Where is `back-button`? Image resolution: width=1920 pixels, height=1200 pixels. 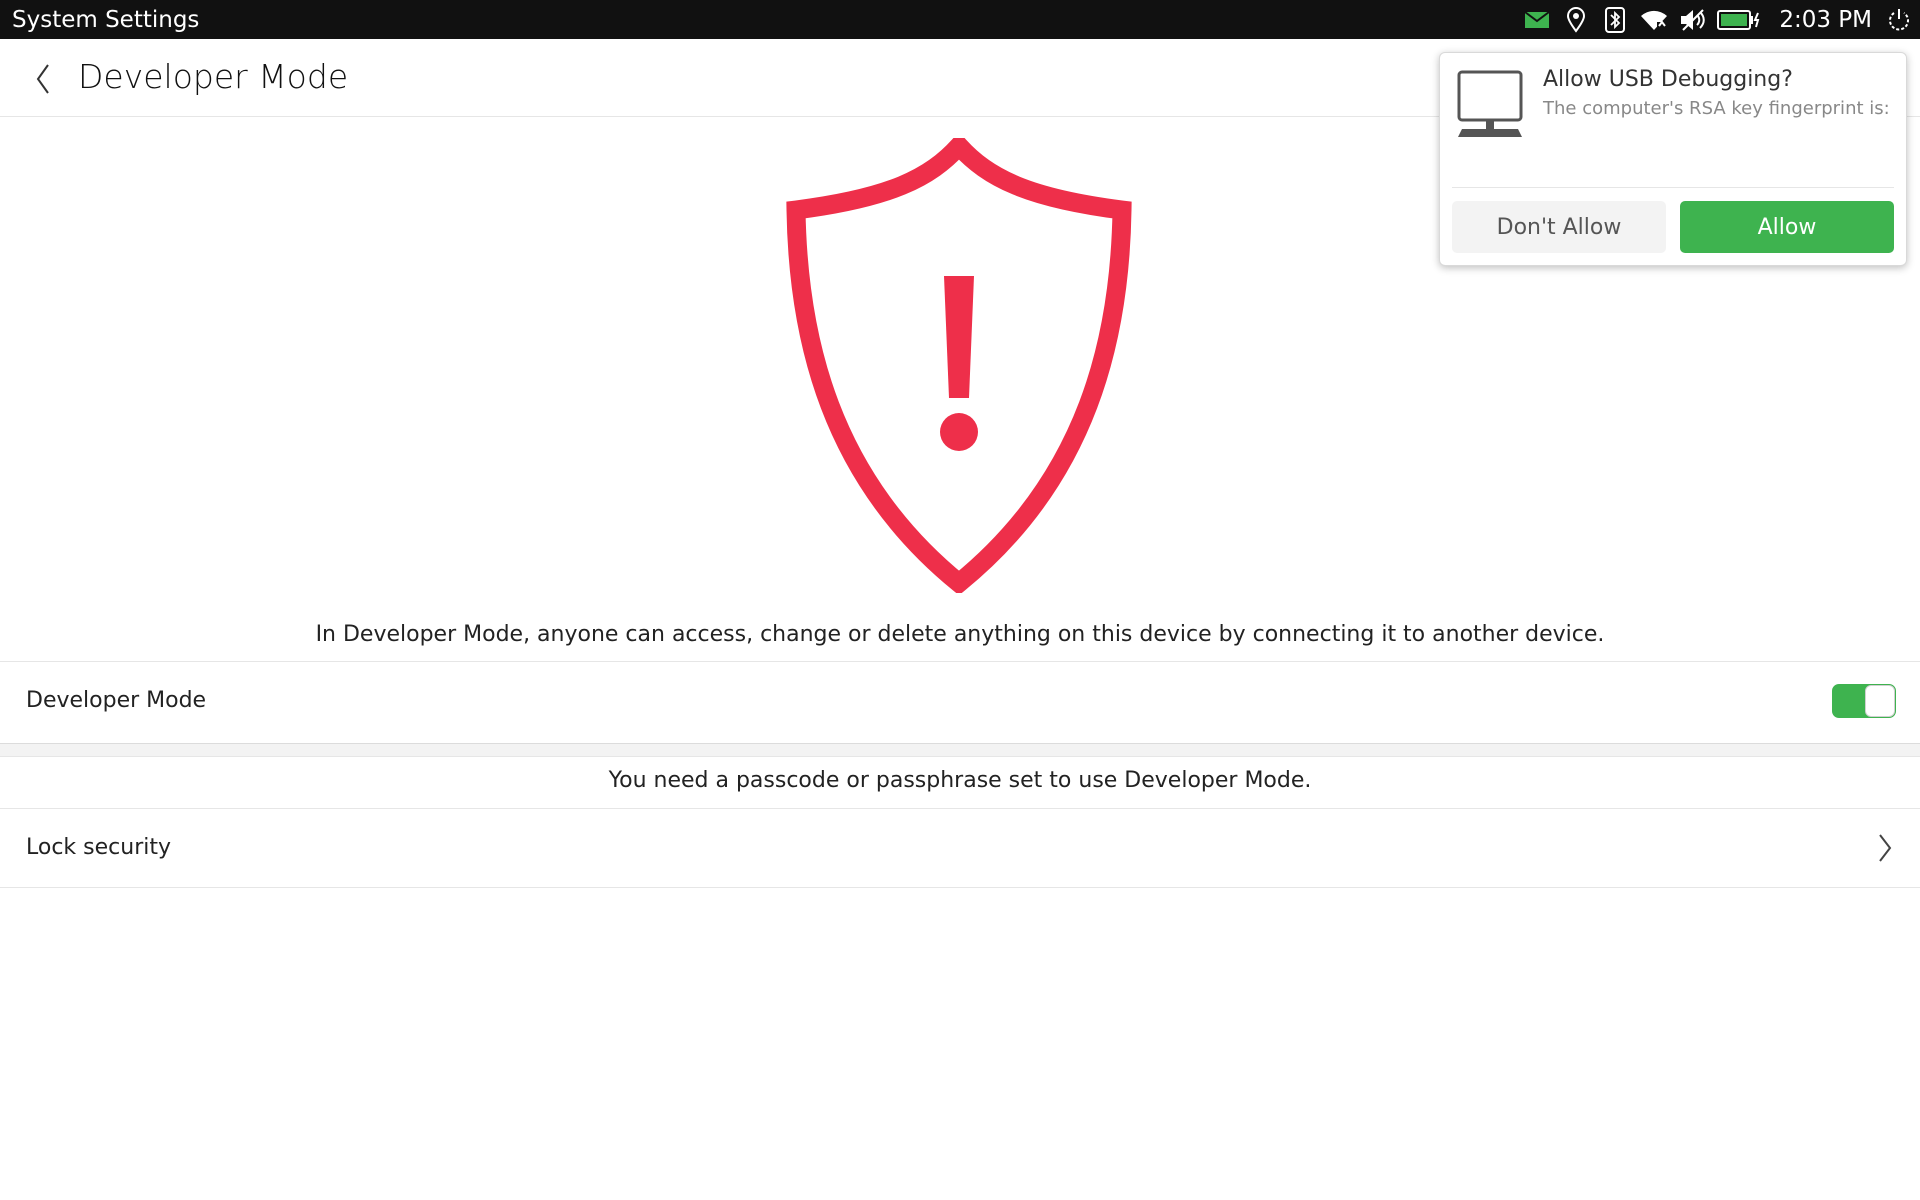 back-button is located at coordinates (45, 79).